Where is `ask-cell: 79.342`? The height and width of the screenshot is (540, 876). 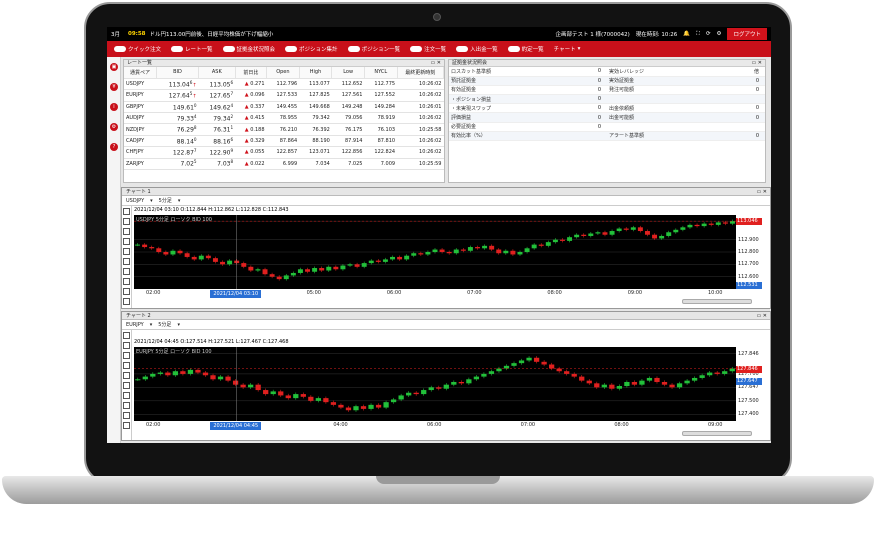
ask-cell: 79.342 is located at coordinates (217, 118).